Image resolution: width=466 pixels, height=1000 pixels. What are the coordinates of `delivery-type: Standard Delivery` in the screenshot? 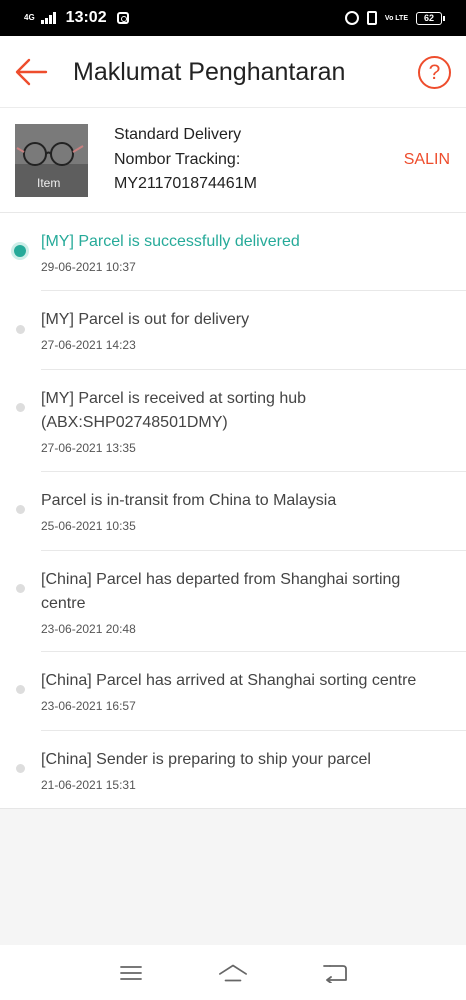 It's located at (178, 134).